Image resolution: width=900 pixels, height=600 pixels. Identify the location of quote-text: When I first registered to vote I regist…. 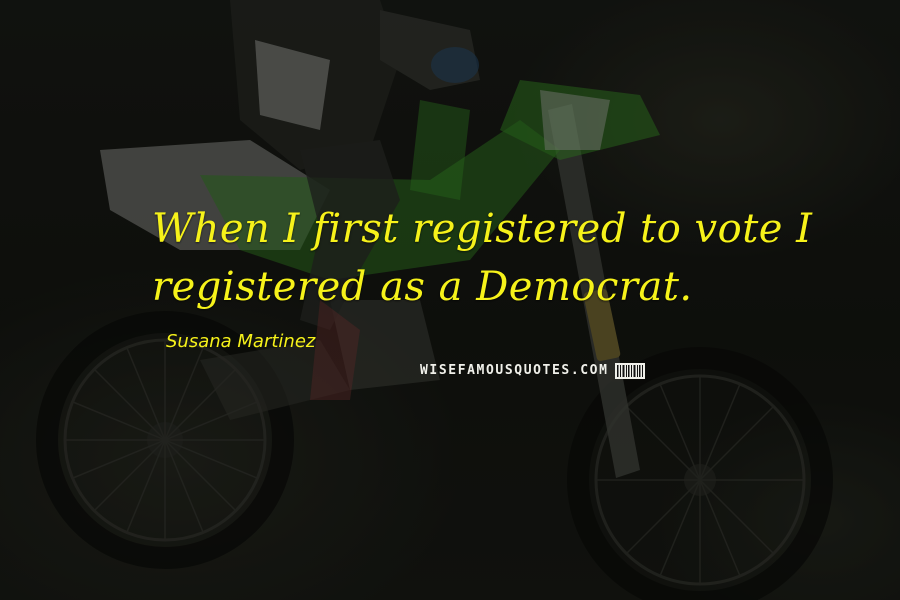
(492, 258).